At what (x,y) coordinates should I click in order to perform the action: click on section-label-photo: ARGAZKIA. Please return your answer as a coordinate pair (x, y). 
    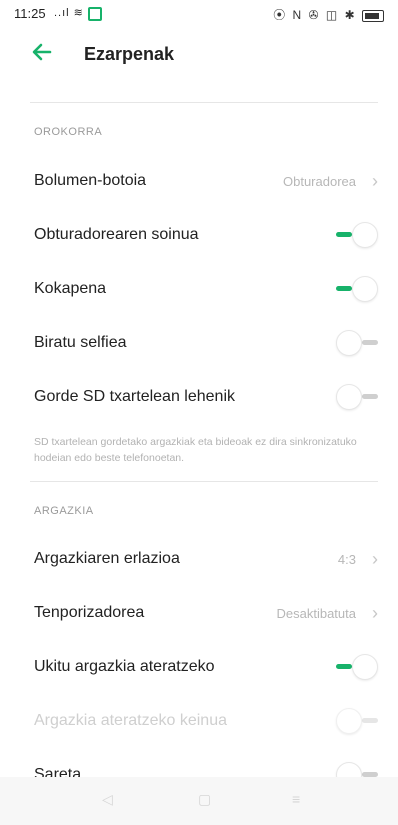
    Looking at the image, I should click on (64, 511).